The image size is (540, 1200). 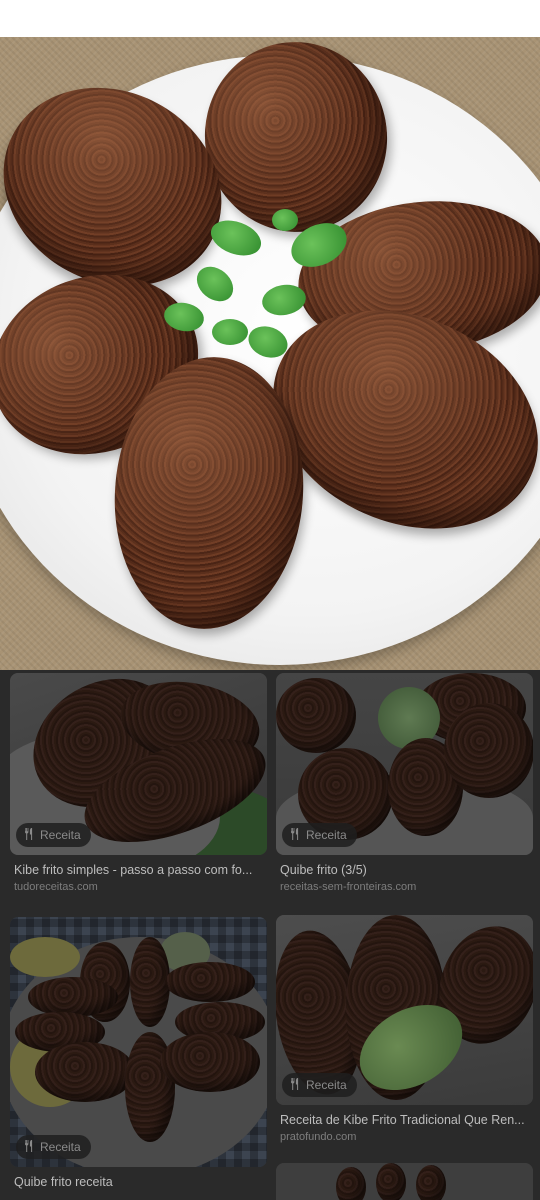 I want to click on result-card: Receita Quibe frito receita, so click(x=138, y=1053).